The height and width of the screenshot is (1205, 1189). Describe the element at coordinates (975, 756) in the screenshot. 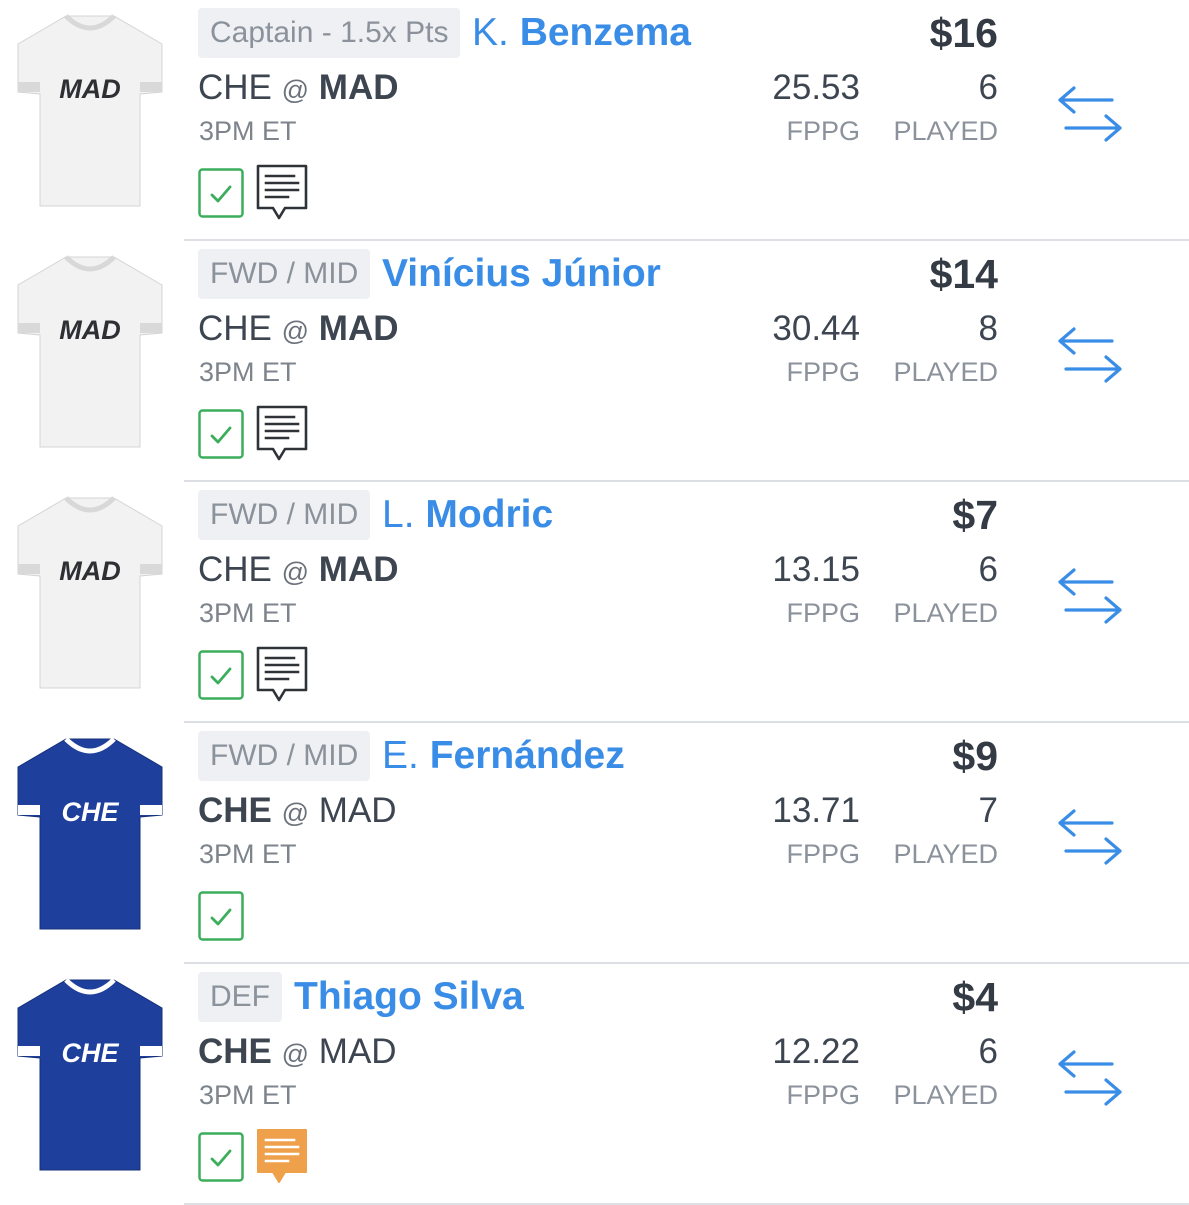

I see `player-salary: $9` at that location.